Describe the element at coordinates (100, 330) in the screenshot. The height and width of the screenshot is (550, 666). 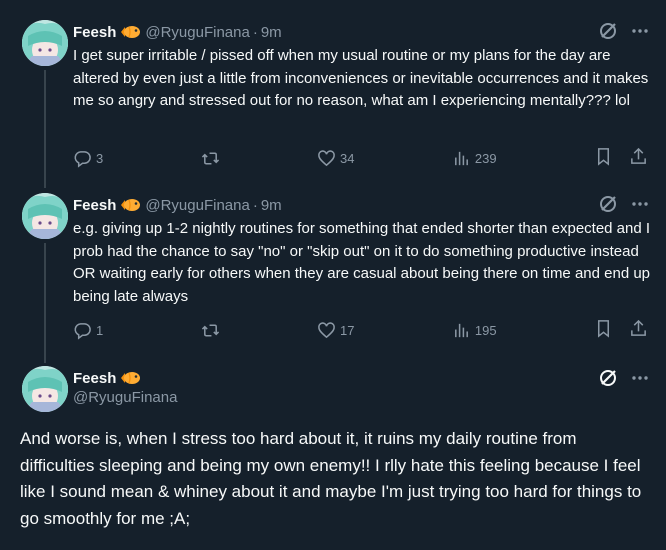
I see `reply-count: 1` at that location.